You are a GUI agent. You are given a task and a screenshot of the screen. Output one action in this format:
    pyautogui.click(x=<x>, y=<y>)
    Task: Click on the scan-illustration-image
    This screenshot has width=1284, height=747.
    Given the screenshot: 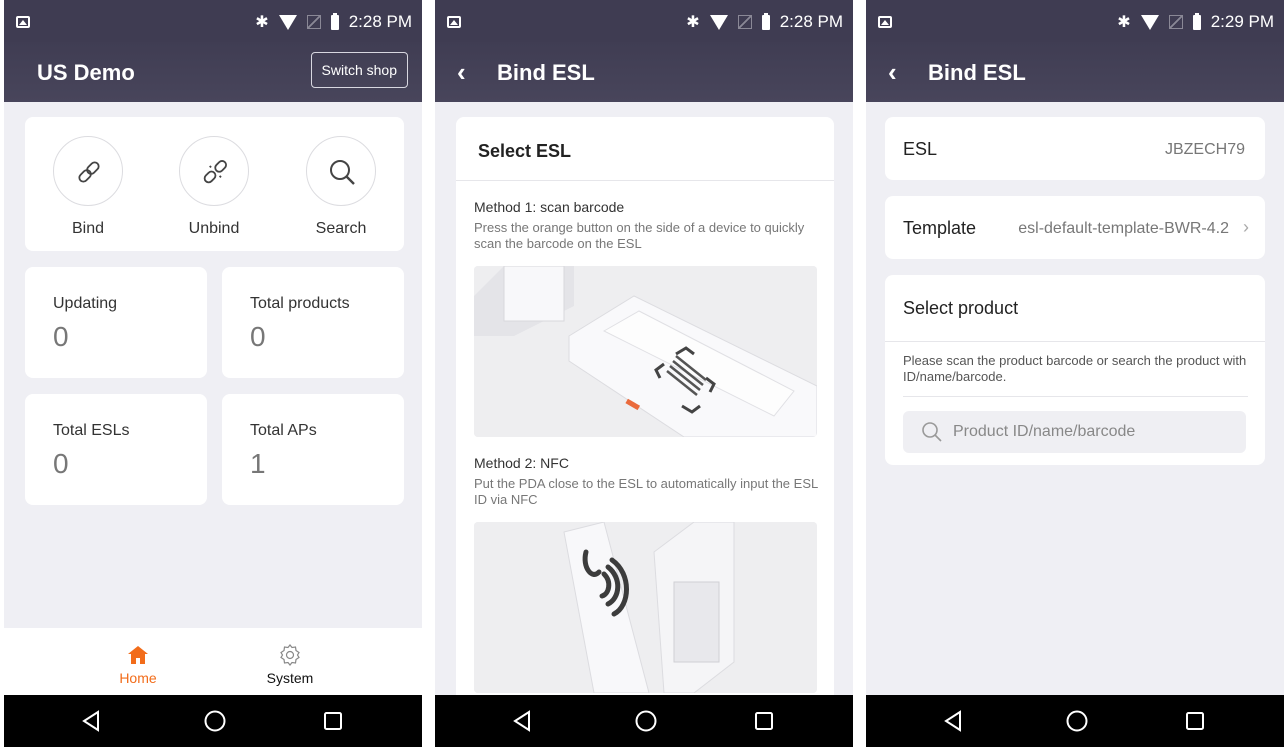 What is the action you would take?
    pyautogui.click(x=645, y=351)
    